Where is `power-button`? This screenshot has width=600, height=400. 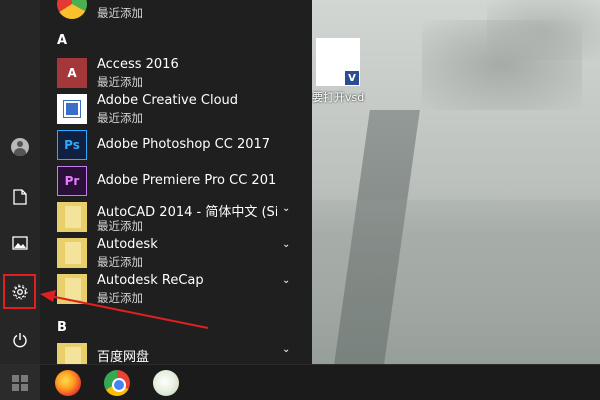
power-button is located at coordinates (20, 340).